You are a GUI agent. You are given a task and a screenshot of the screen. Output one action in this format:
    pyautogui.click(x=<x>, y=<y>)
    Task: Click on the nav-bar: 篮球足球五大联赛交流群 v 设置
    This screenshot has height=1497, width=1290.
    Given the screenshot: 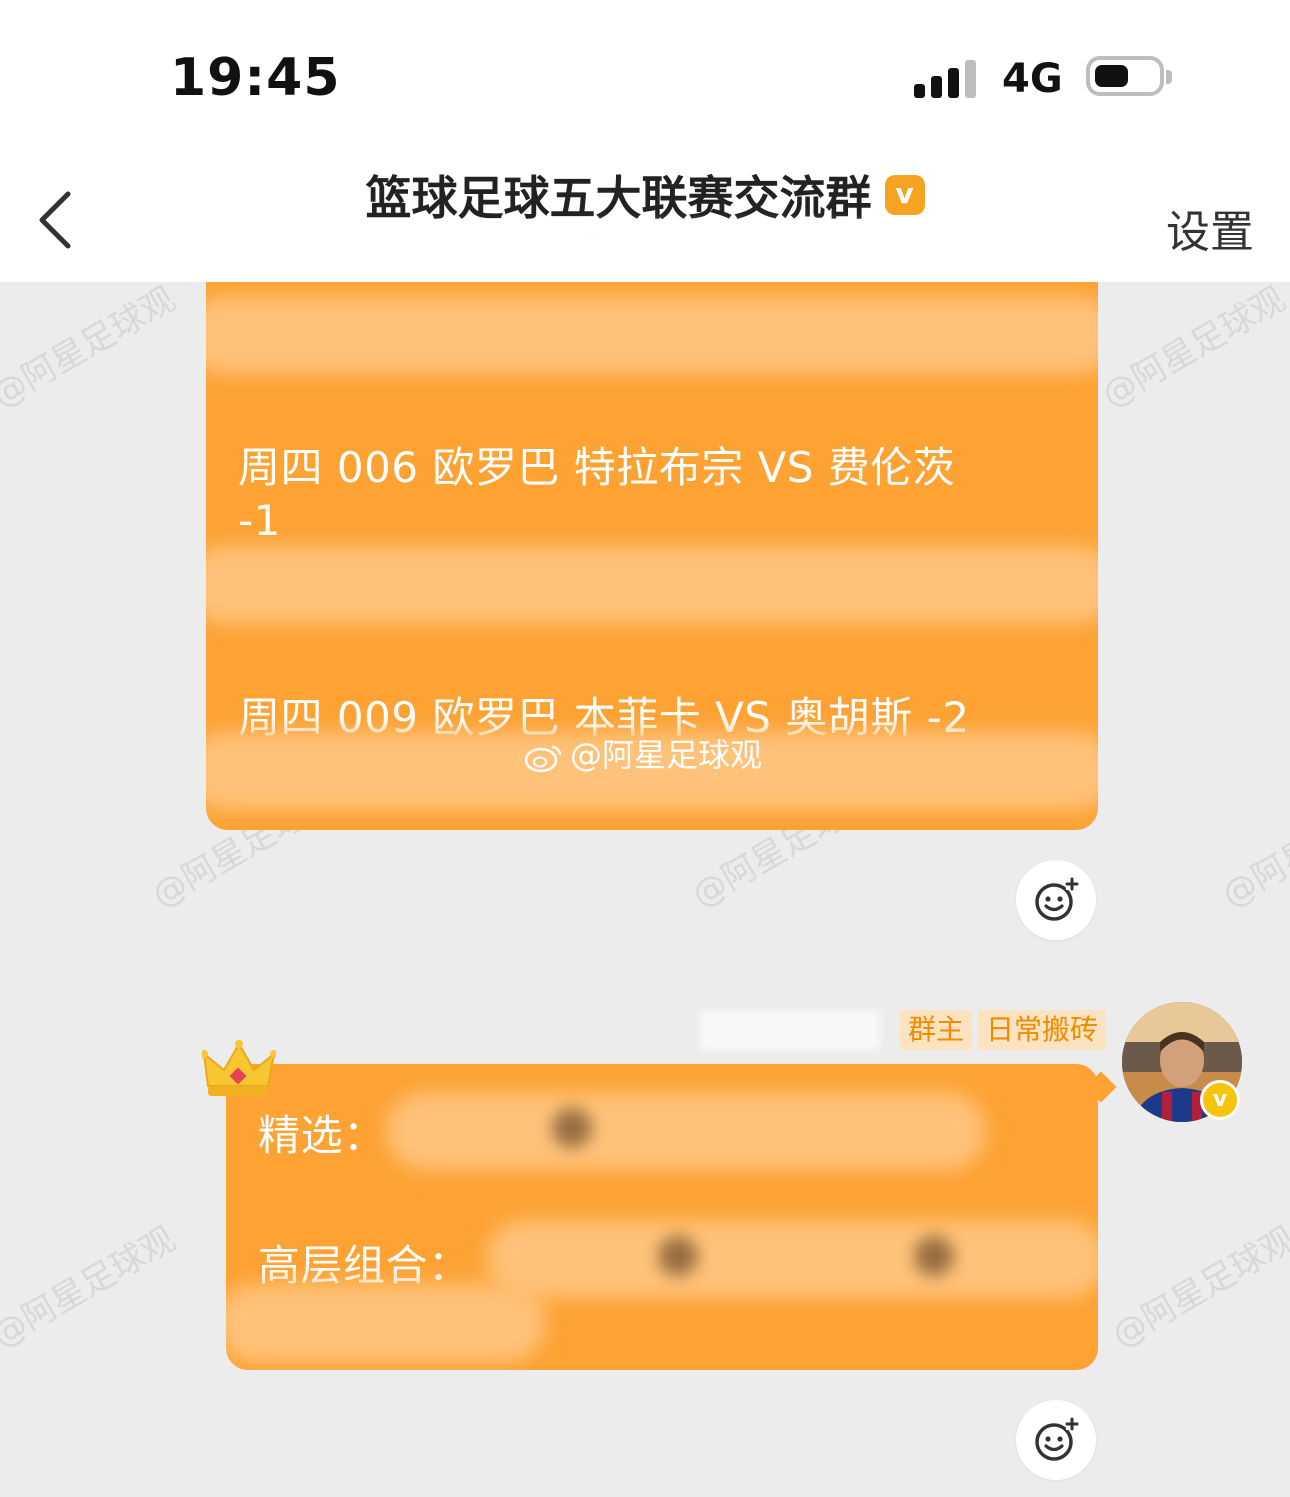 What is the action you would take?
    pyautogui.click(x=645, y=218)
    